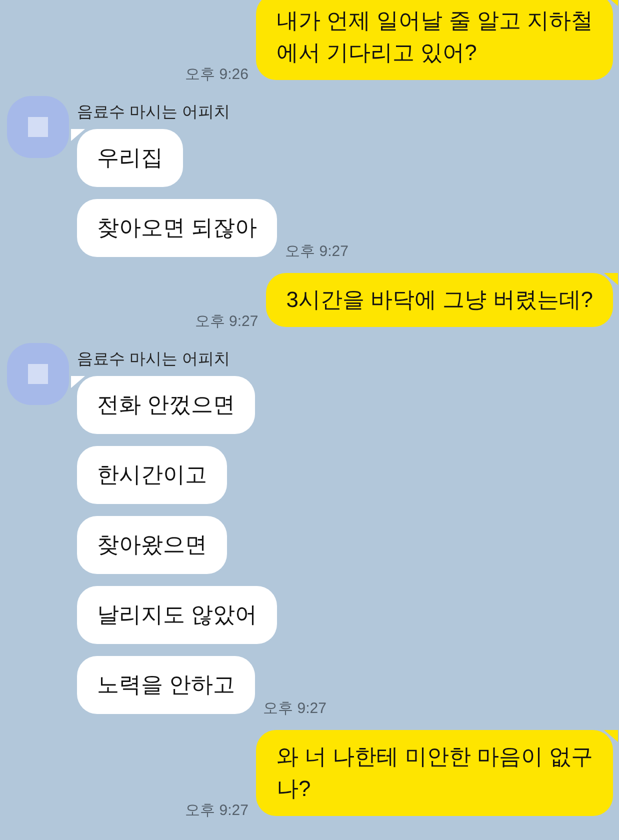 The width and height of the screenshot is (619, 840). Describe the element at coordinates (177, 228) in the screenshot. I see `received-message-bubble: 찾아오면 되잖아` at that location.